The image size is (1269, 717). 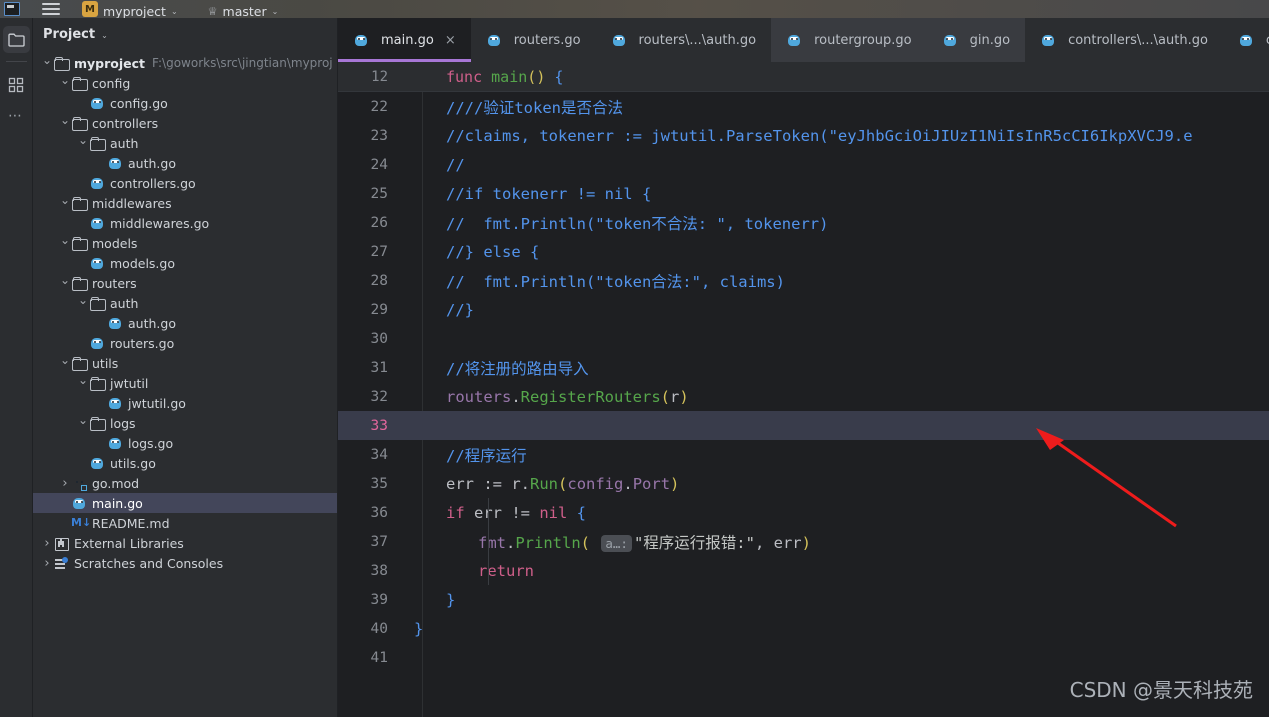 What do you see at coordinates (125, 123) in the screenshot?
I see `tree-item-label: controllers` at bounding box center [125, 123].